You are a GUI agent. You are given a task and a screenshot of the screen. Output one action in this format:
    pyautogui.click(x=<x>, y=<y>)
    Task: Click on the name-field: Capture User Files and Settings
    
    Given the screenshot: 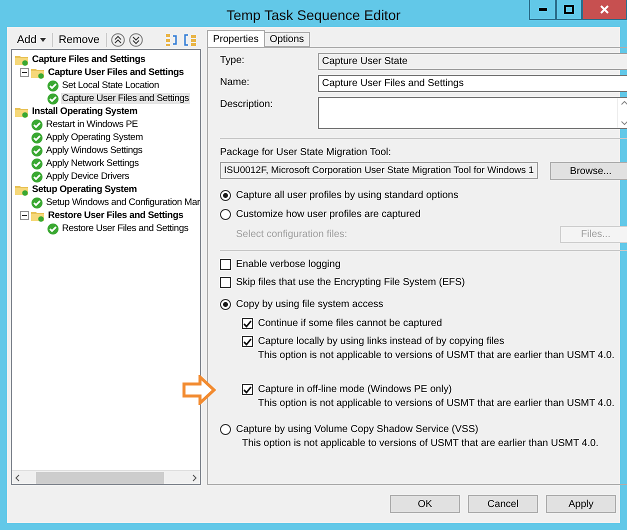 What is the action you would take?
    pyautogui.click(x=472, y=83)
    